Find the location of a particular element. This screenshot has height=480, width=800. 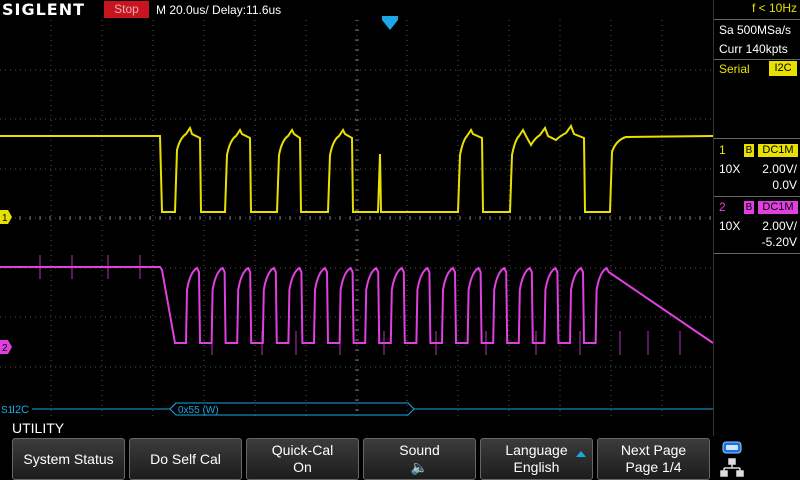

channel-2-probe: 10X is located at coordinates (730, 226).